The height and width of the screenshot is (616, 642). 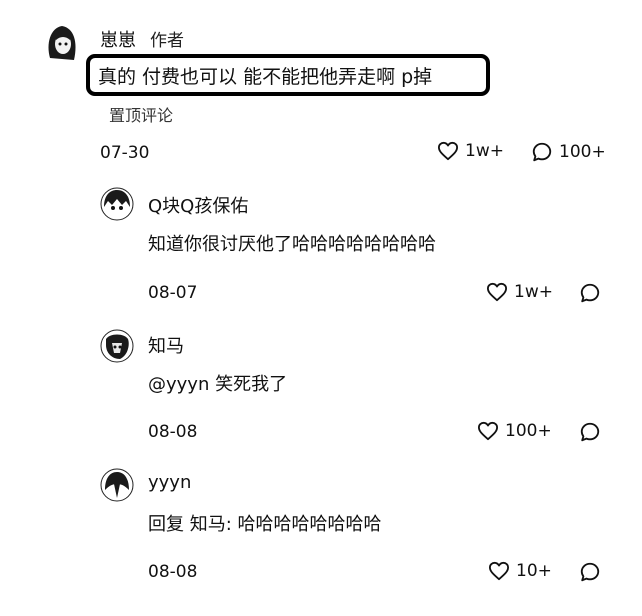 What do you see at coordinates (582, 152) in the screenshot?
I see `reply-count: 100+` at bounding box center [582, 152].